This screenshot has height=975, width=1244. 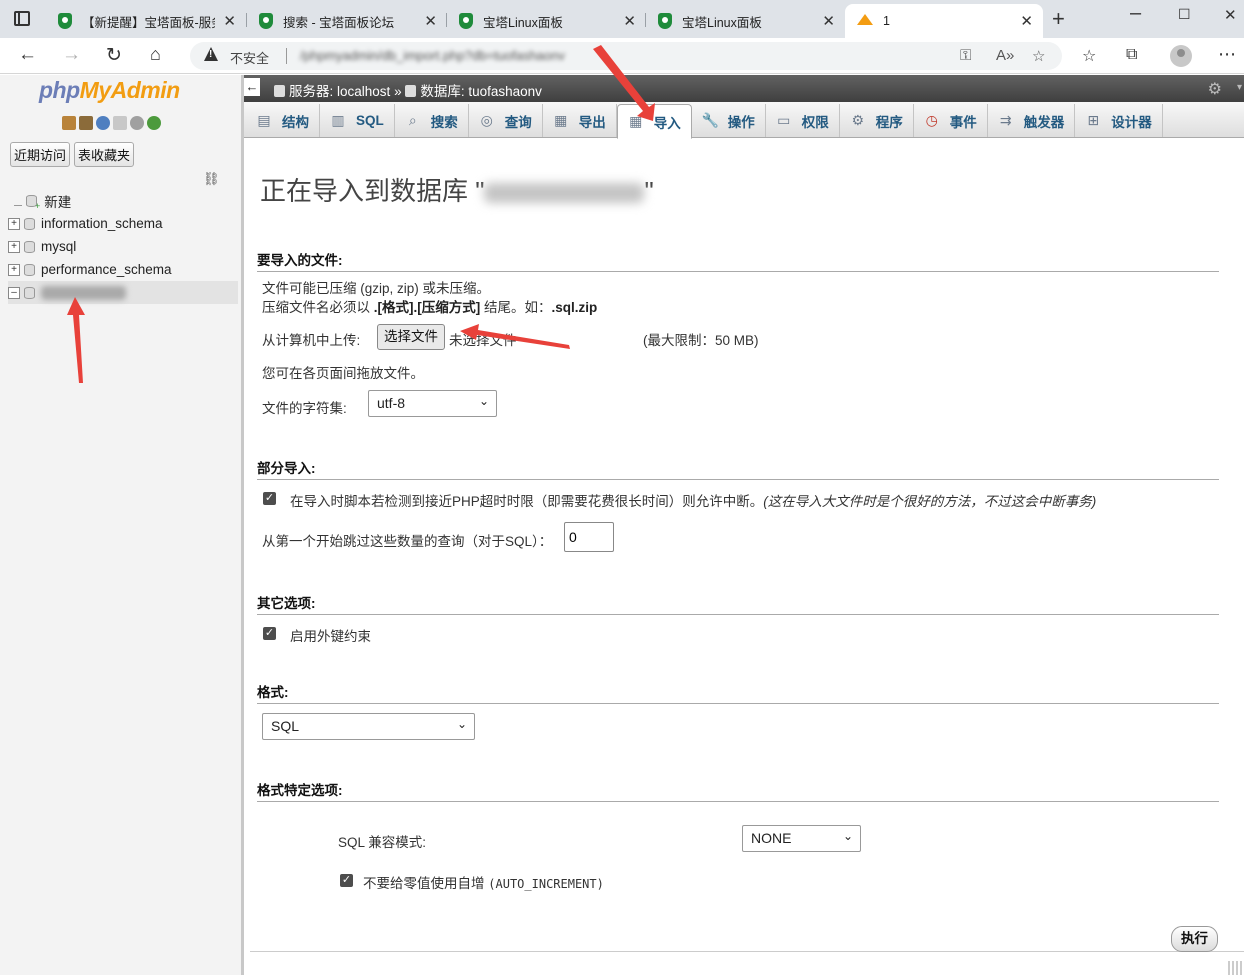 What do you see at coordinates (38, 205) in the screenshot?
I see `plus-icon: +` at bounding box center [38, 205].